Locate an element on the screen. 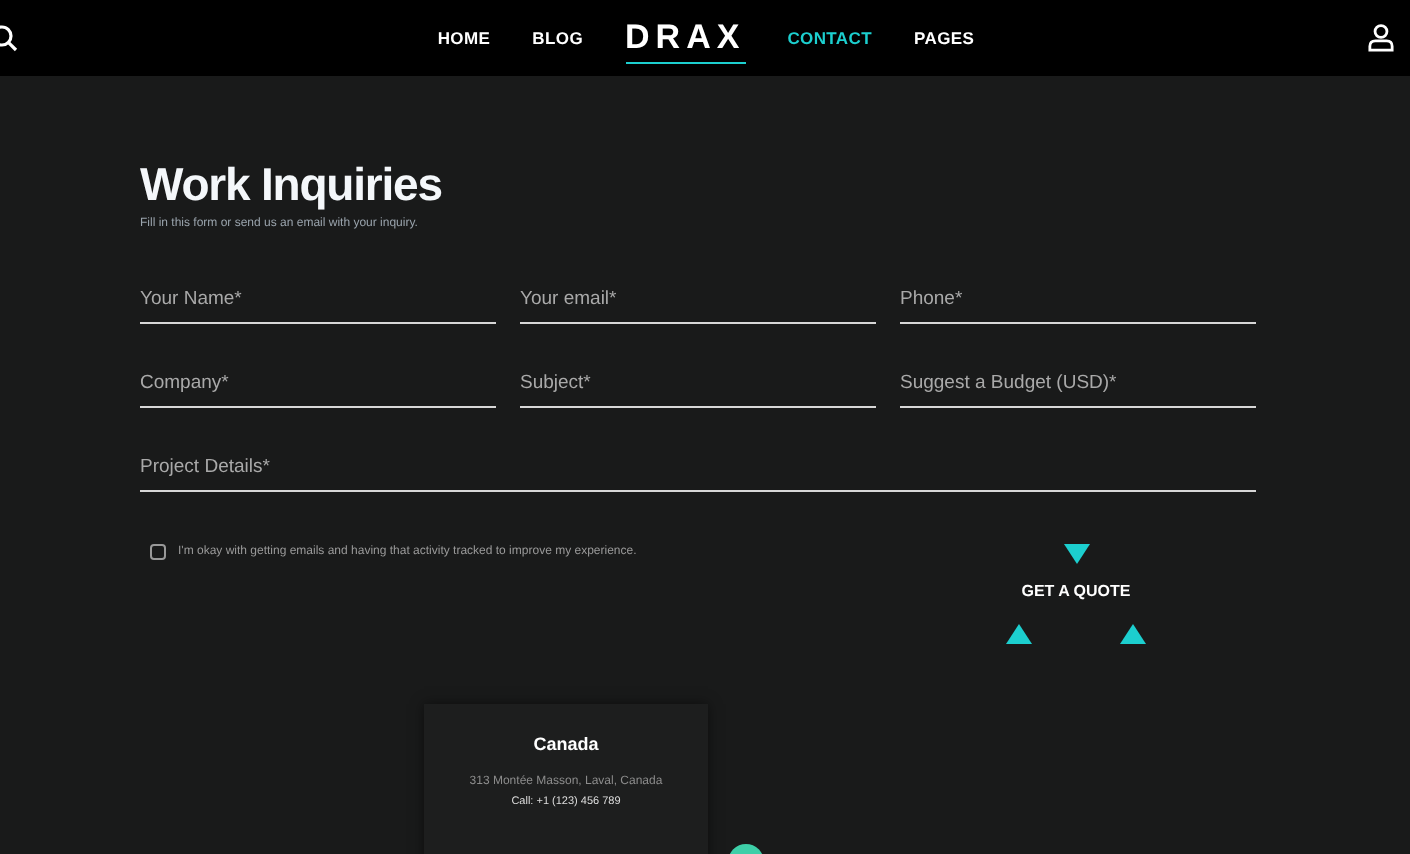  user-icon is located at coordinates (1381, 38).